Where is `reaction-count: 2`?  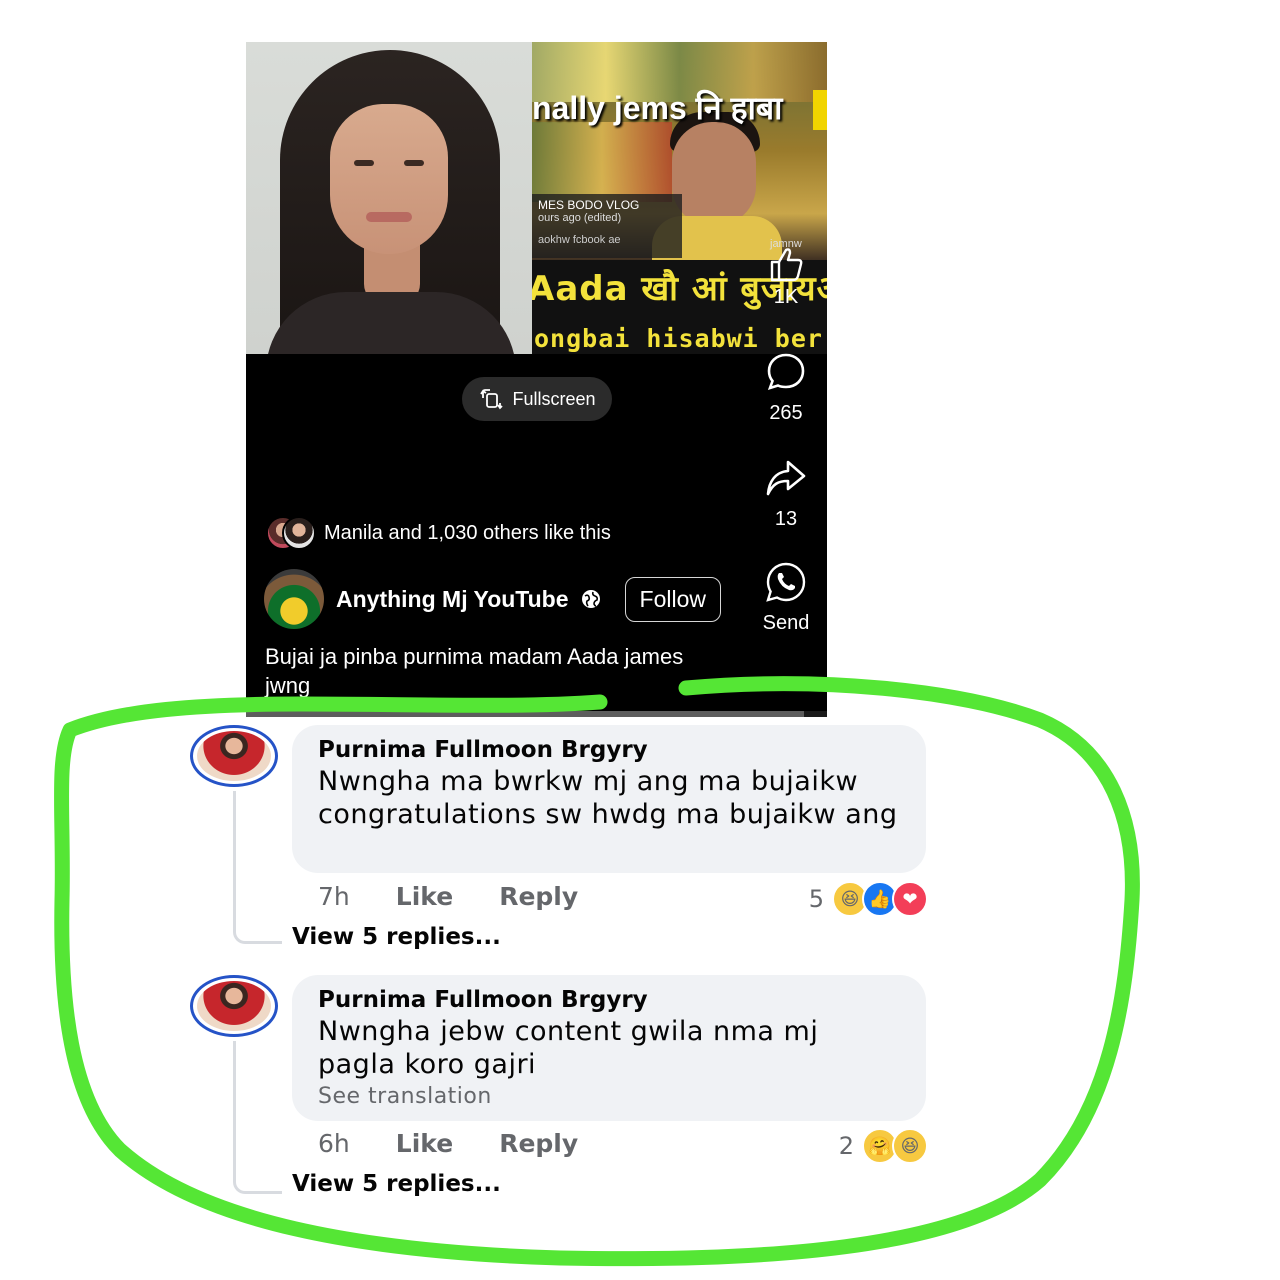 reaction-count: 2 is located at coordinates (846, 1146).